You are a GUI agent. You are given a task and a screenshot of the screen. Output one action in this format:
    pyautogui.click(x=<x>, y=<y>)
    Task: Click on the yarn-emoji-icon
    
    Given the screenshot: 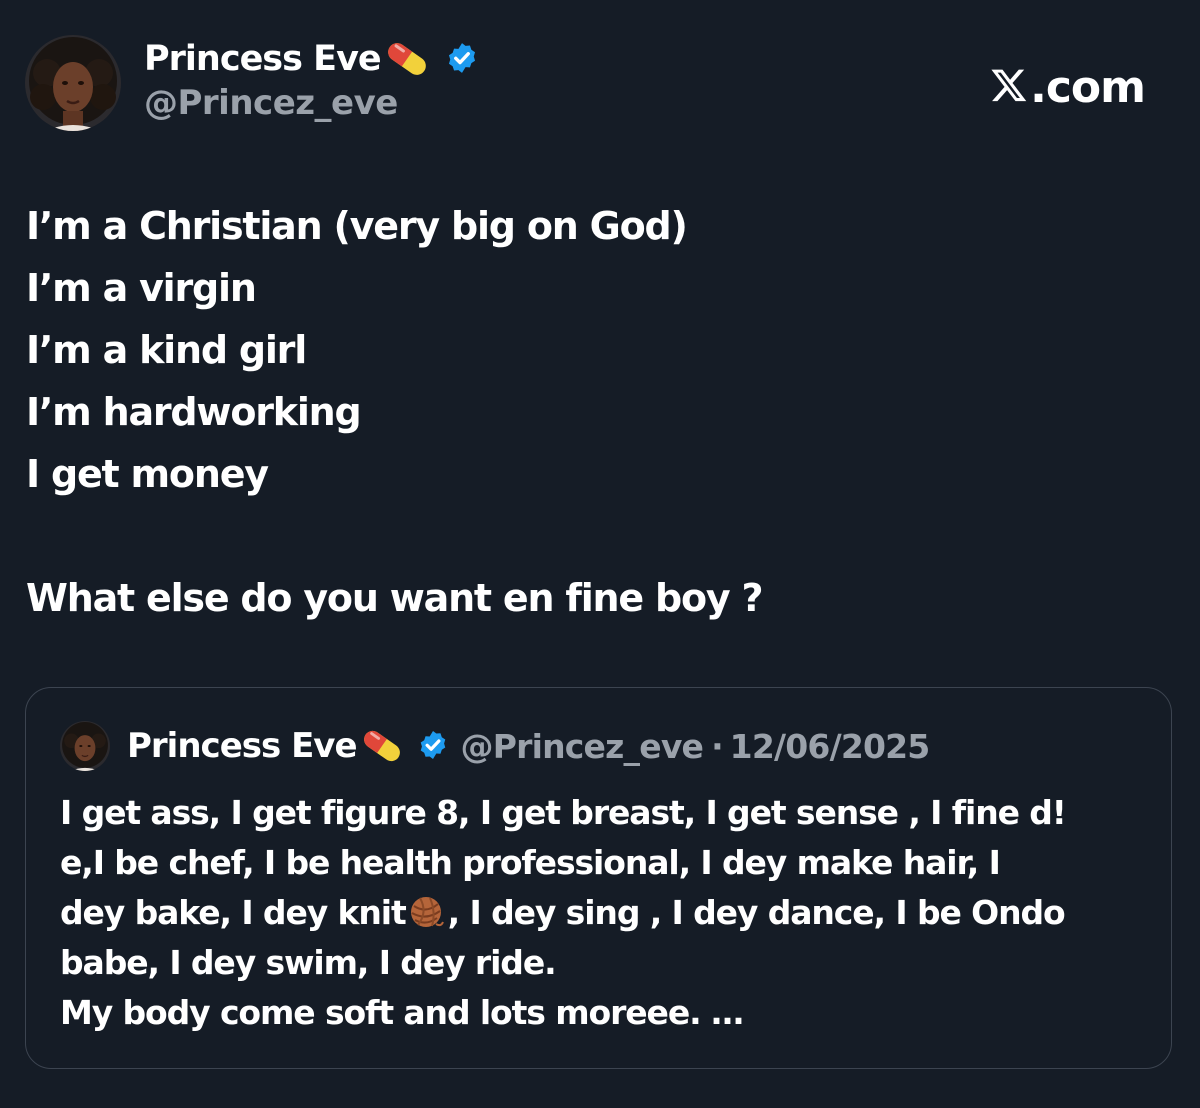 What is the action you would take?
    pyautogui.click(x=426, y=919)
    